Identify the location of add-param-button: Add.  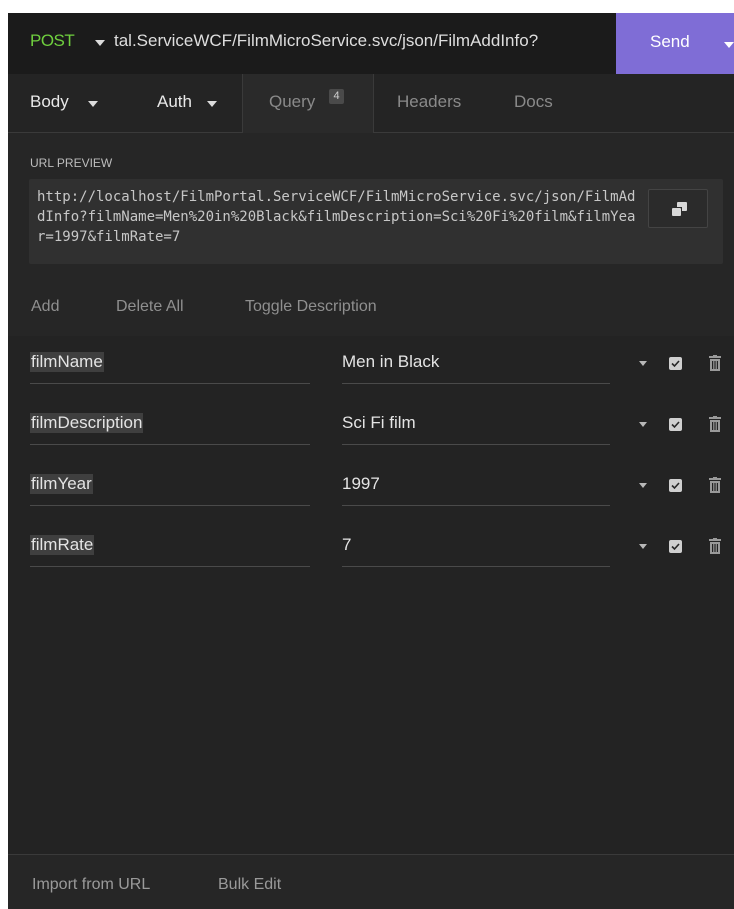
(45, 307).